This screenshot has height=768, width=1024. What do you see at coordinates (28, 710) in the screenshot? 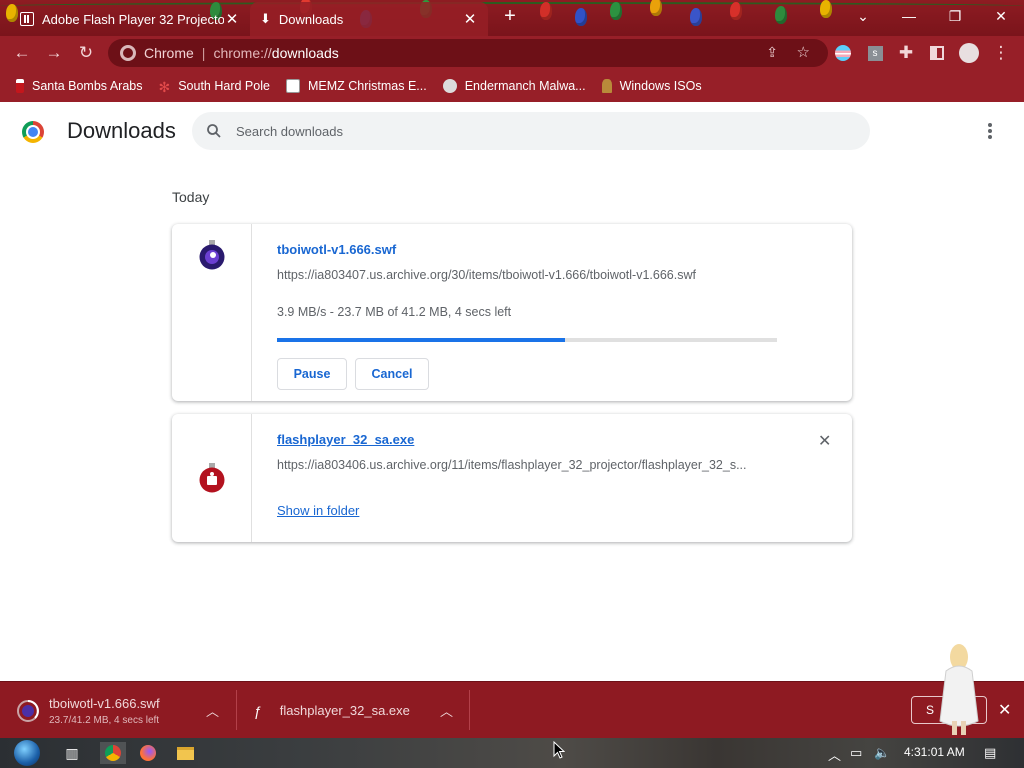
I see `download-progress-icon` at bounding box center [28, 710].